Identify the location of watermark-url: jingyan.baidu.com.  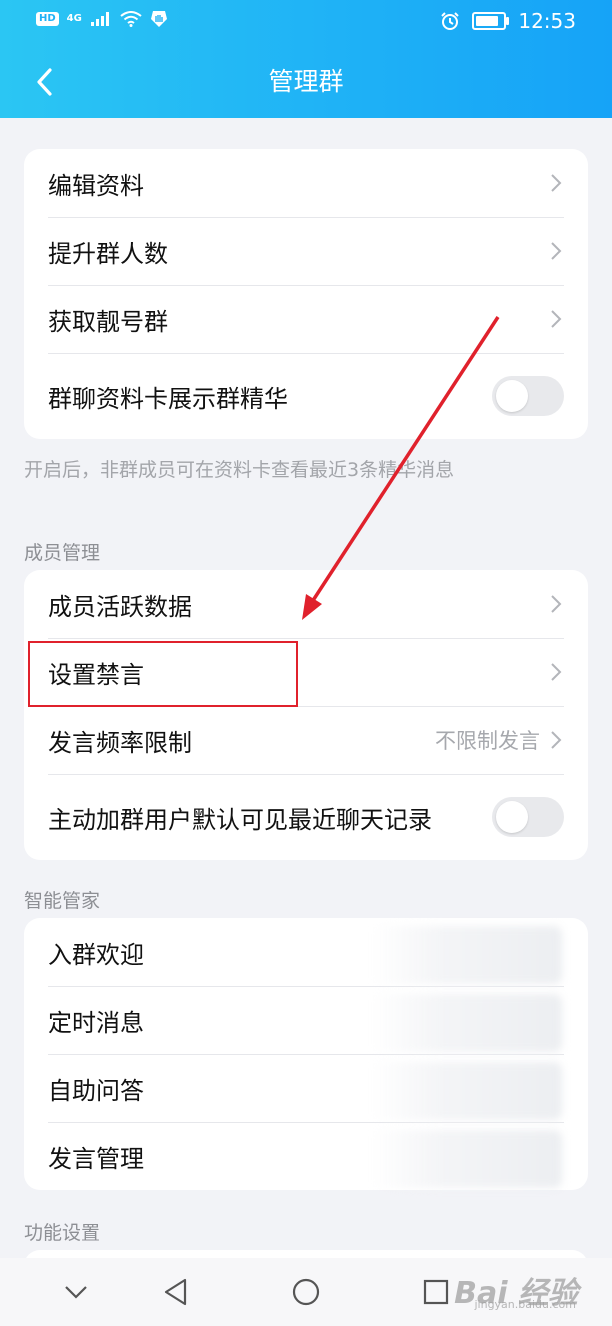
(525, 1304).